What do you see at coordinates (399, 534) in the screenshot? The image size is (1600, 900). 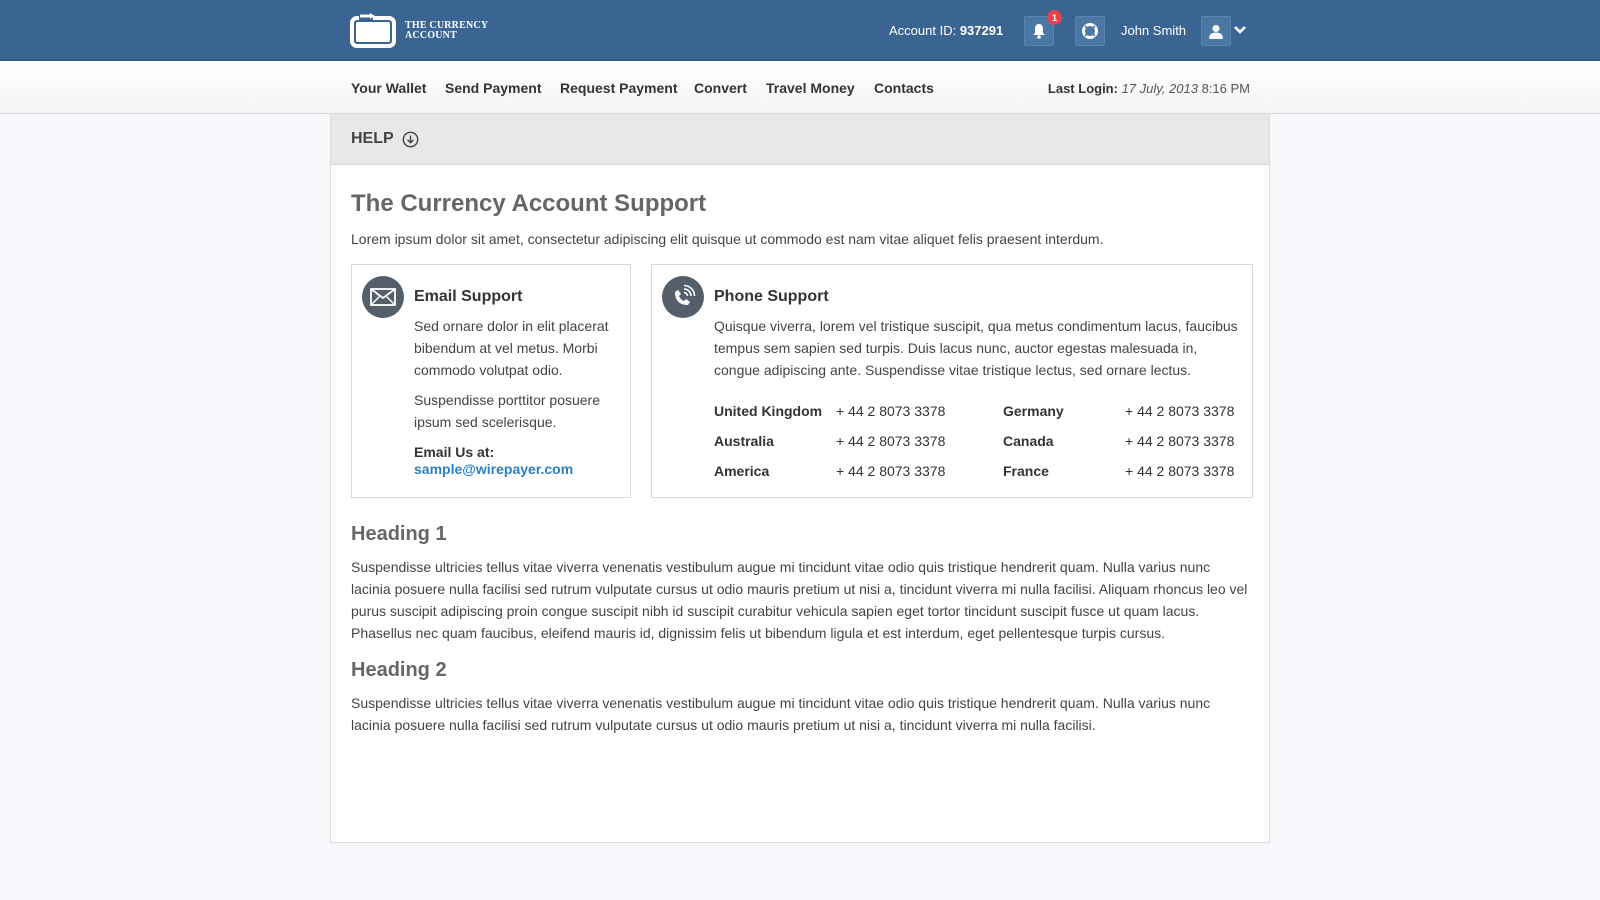 I see `section-heading-1: Heading 1` at bounding box center [399, 534].